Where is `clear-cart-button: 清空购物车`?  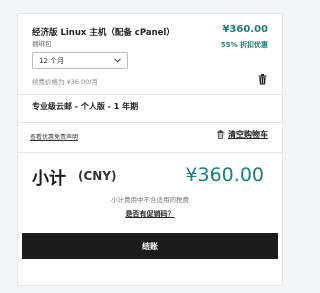 clear-cart-button: 清空购物车 is located at coordinates (242, 134).